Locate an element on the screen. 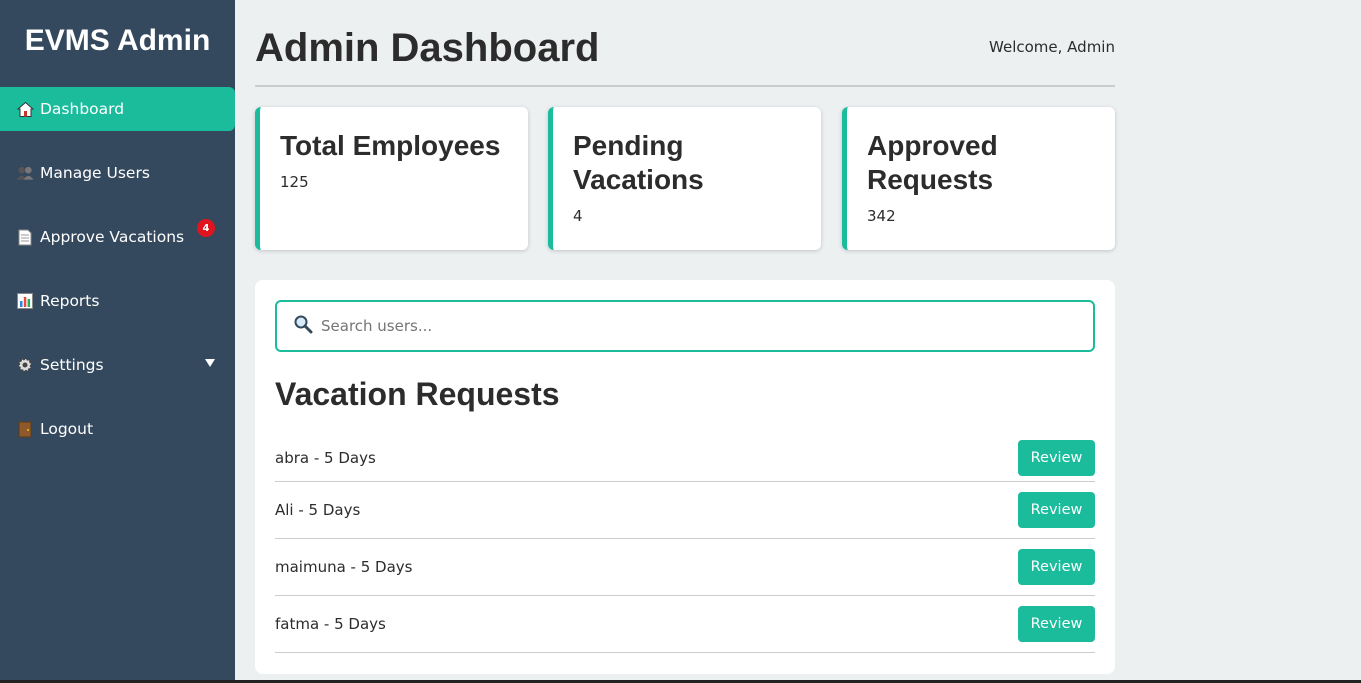  stat-card-value: 4 is located at coordinates (578, 216).